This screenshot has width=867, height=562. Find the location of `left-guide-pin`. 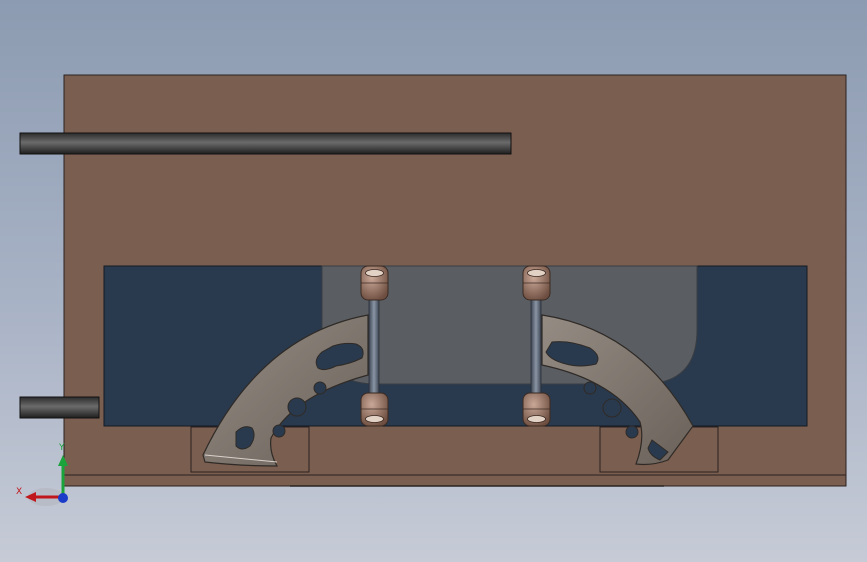

left-guide-pin is located at coordinates (374, 348).